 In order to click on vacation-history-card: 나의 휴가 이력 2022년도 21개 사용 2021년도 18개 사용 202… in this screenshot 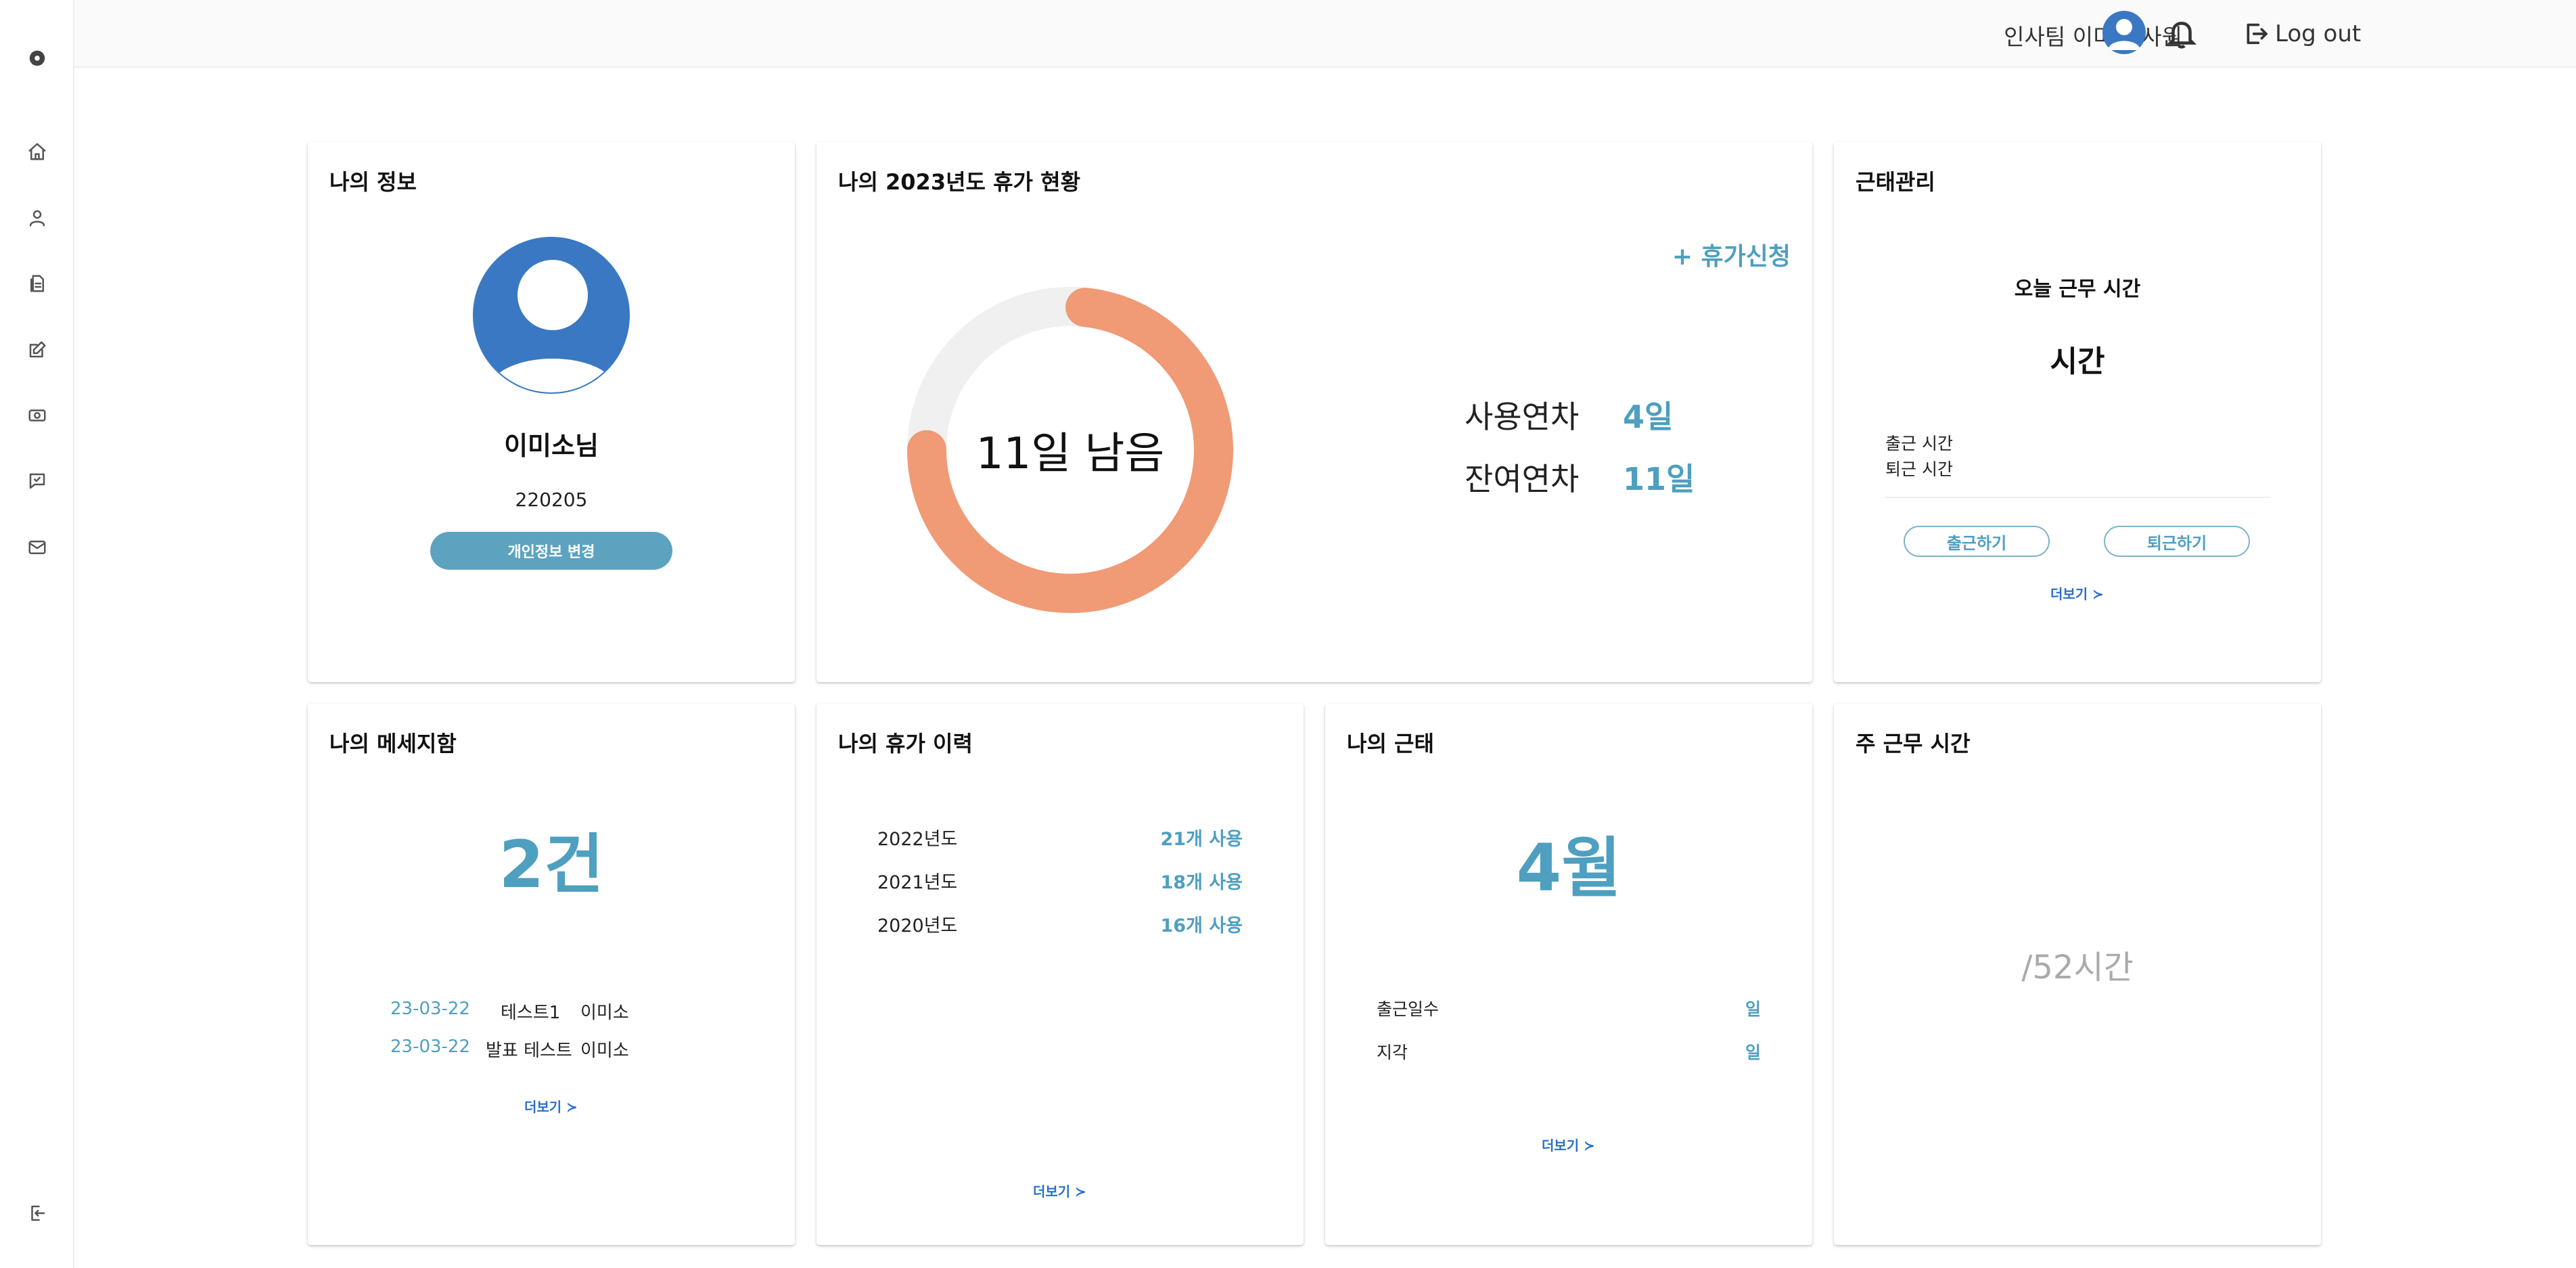, I will do `click(1060, 974)`.